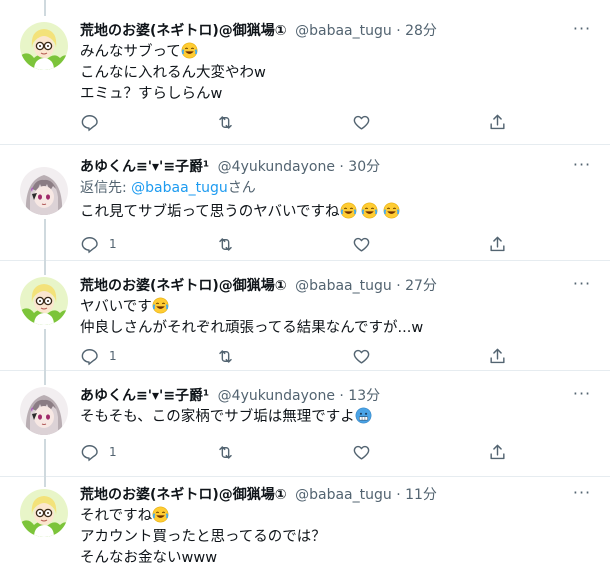  Describe the element at coordinates (363, 415) in the screenshot. I see `cold-face-emoji-icon` at that location.